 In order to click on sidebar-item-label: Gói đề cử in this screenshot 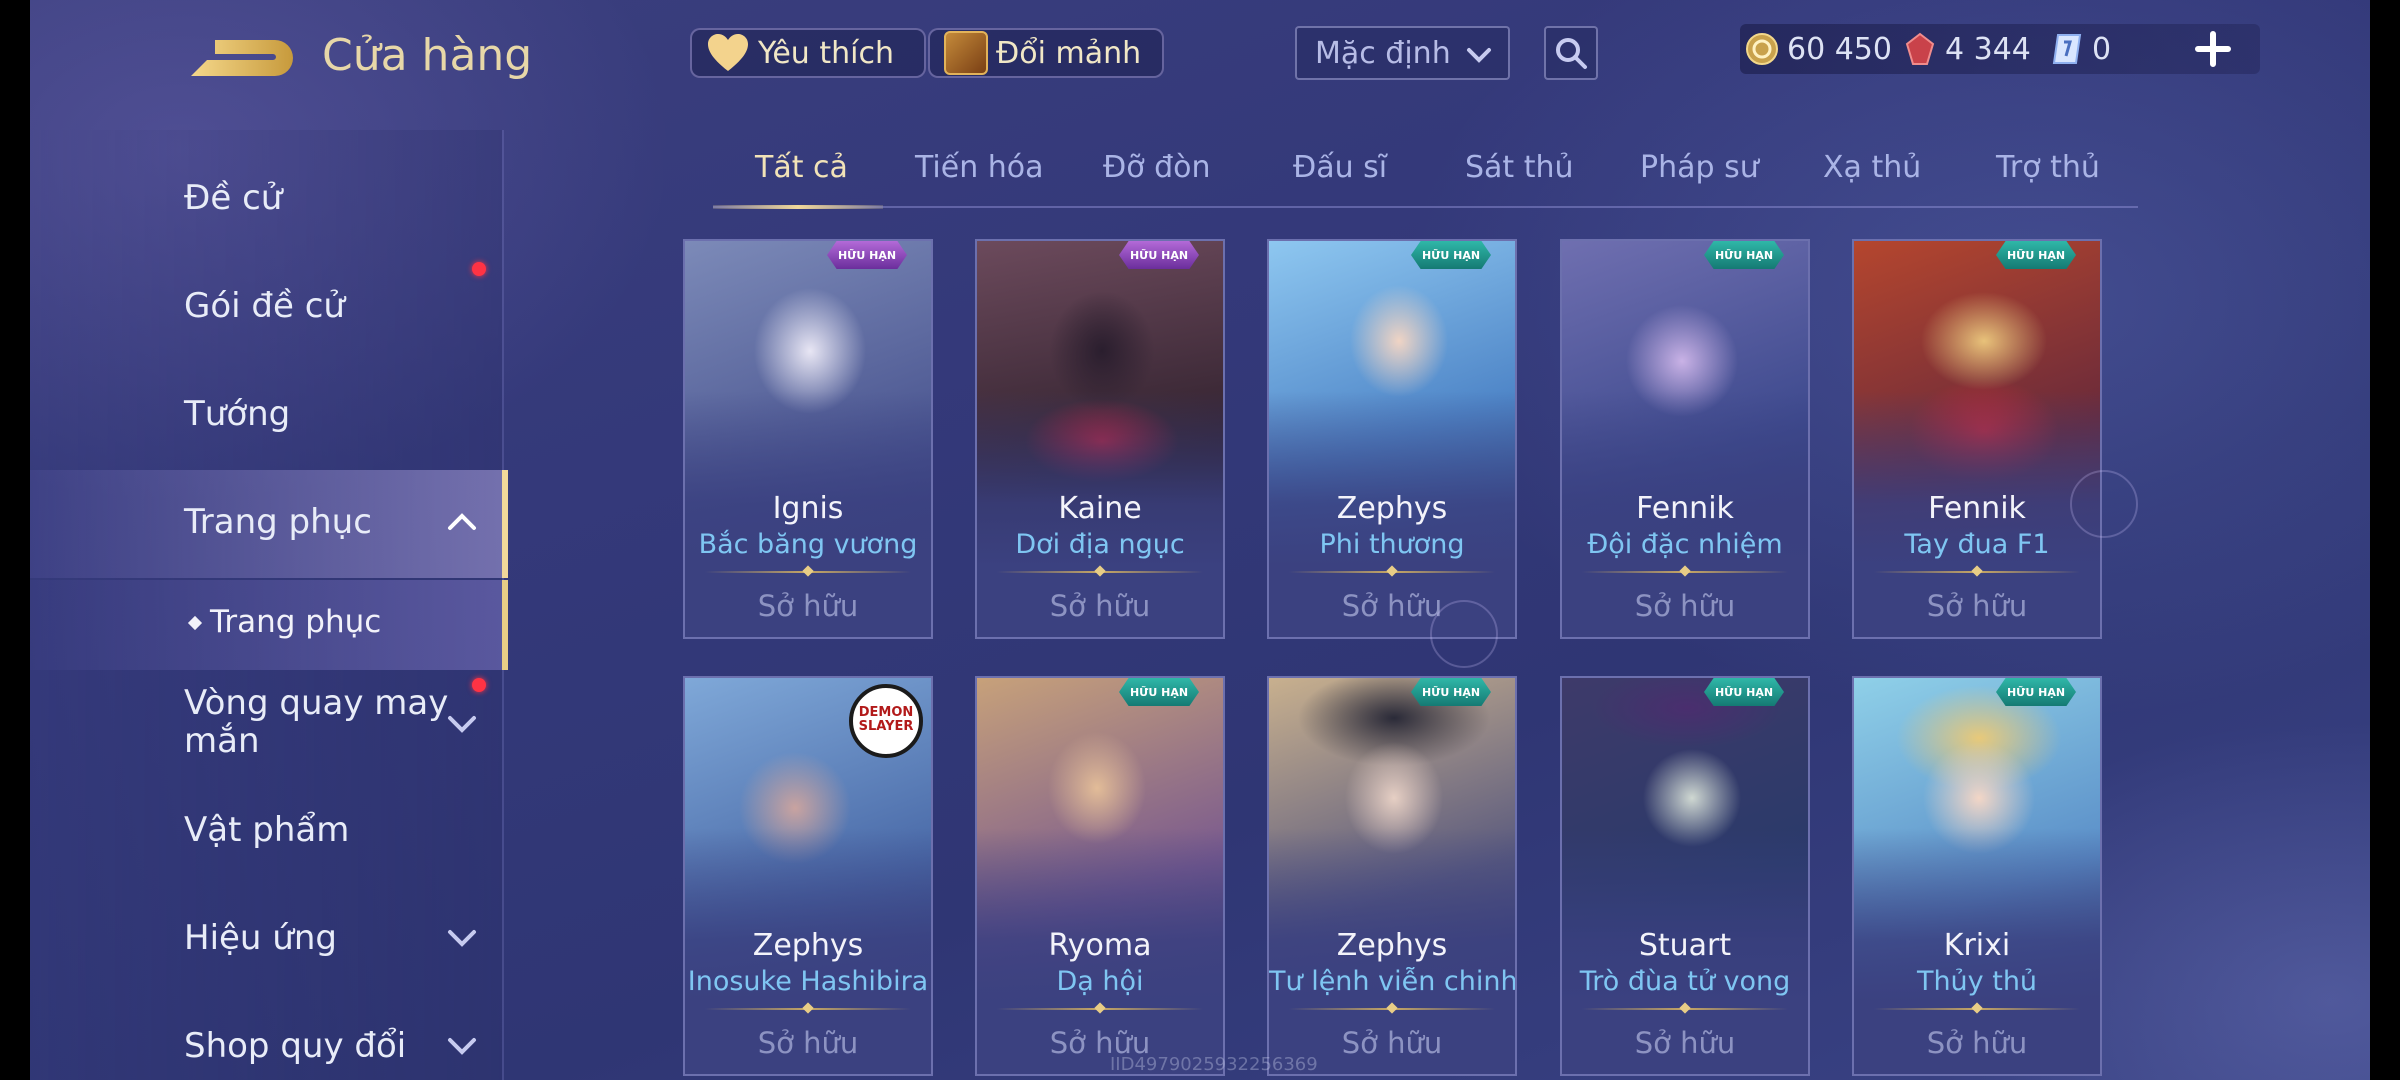, I will do `click(264, 306)`.